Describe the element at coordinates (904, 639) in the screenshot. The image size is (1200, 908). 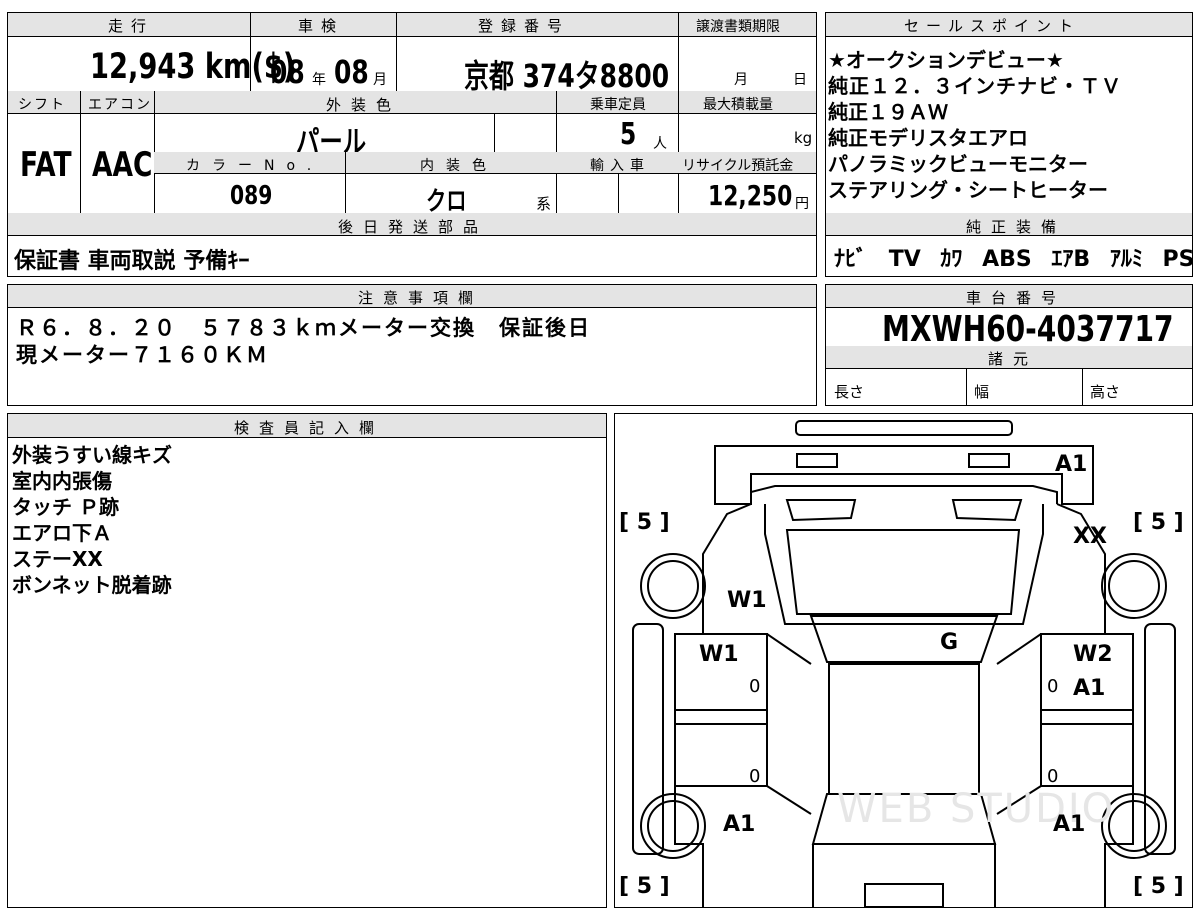
I see `roof` at that location.